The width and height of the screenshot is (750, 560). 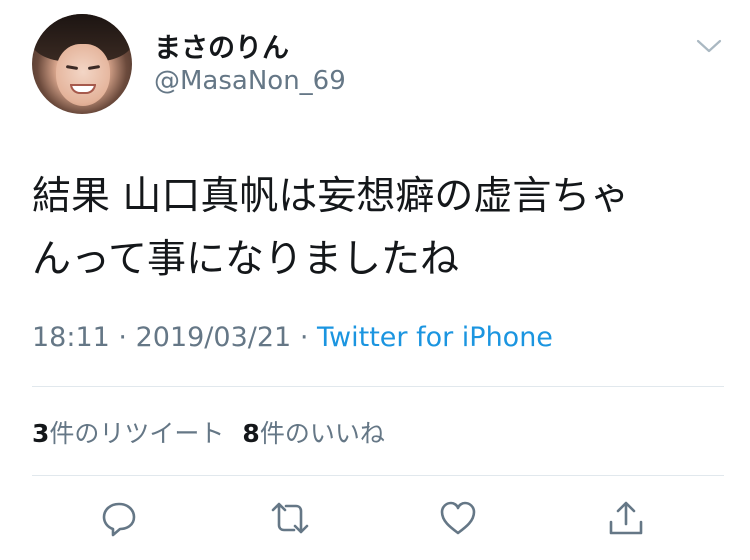 I want to click on tweet-time: 18:11, so click(x=71, y=337).